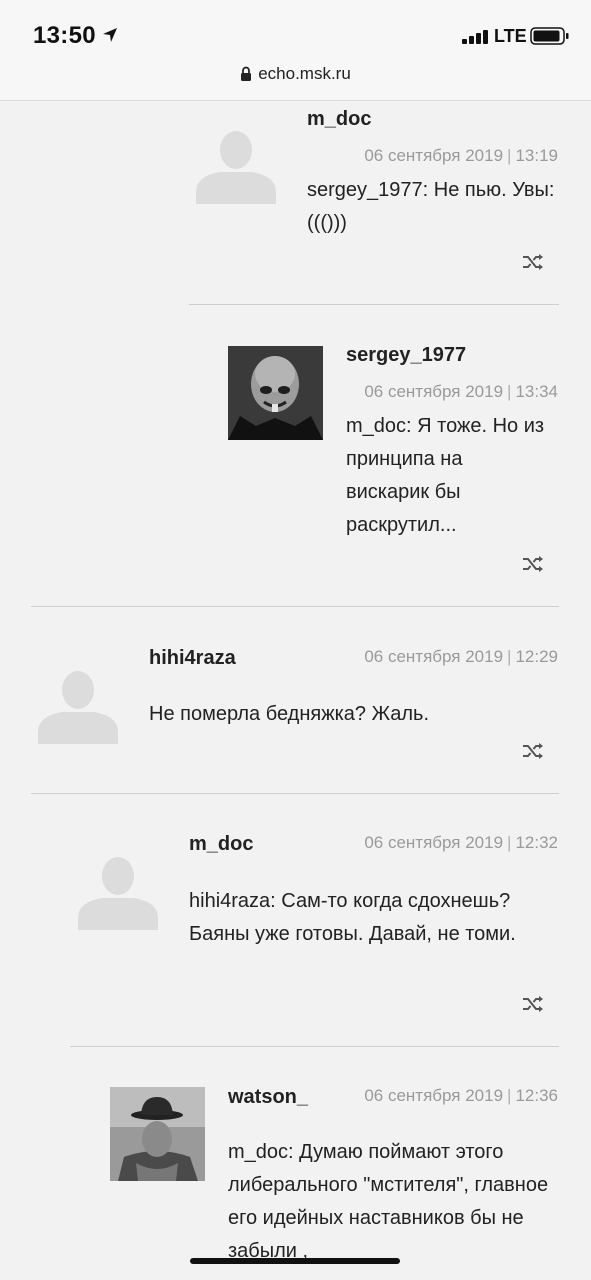 This screenshot has height=1280, width=591. Describe the element at coordinates (246, 73) in the screenshot. I see `lock-icon` at that location.